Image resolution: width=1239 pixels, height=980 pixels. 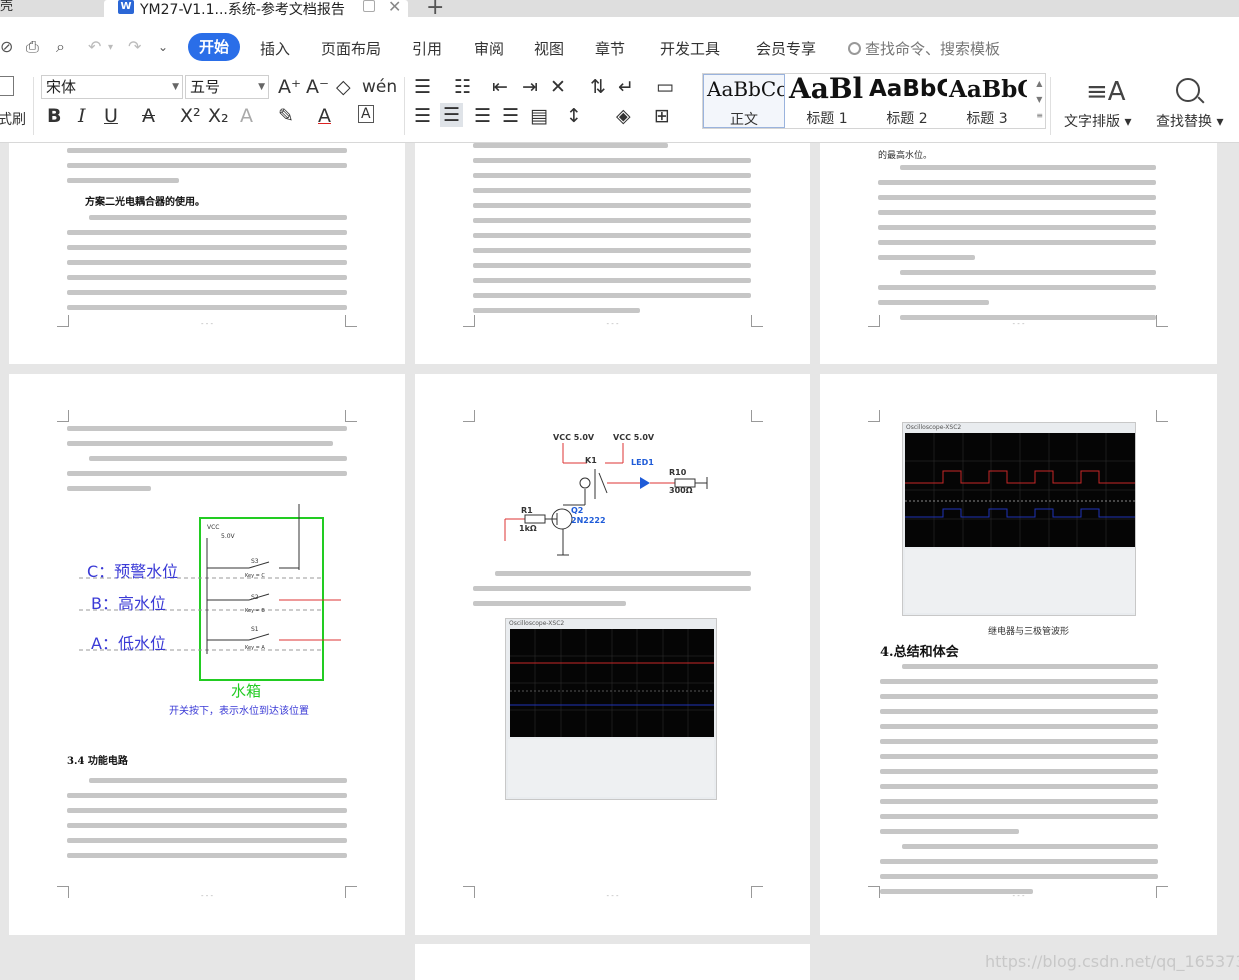 I want to click on style-heading-2: AaBbC 标题 2, so click(x=907, y=101).